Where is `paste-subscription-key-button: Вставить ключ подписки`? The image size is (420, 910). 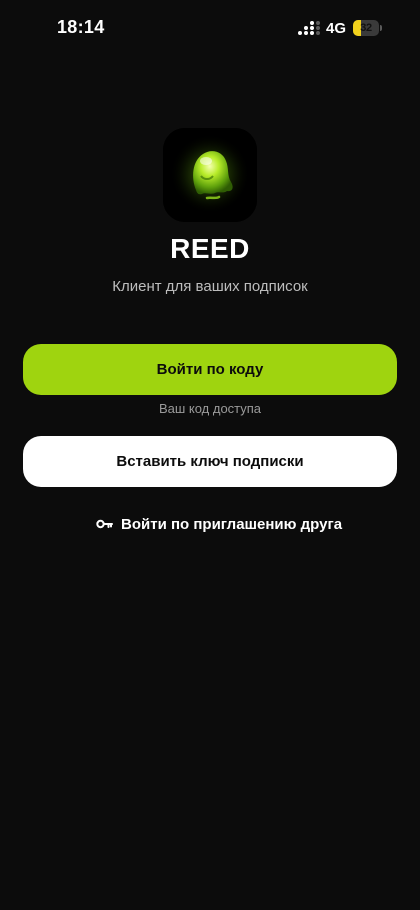
paste-subscription-key-button: Вставить ключ подписки is located at coordinates (210, 461).